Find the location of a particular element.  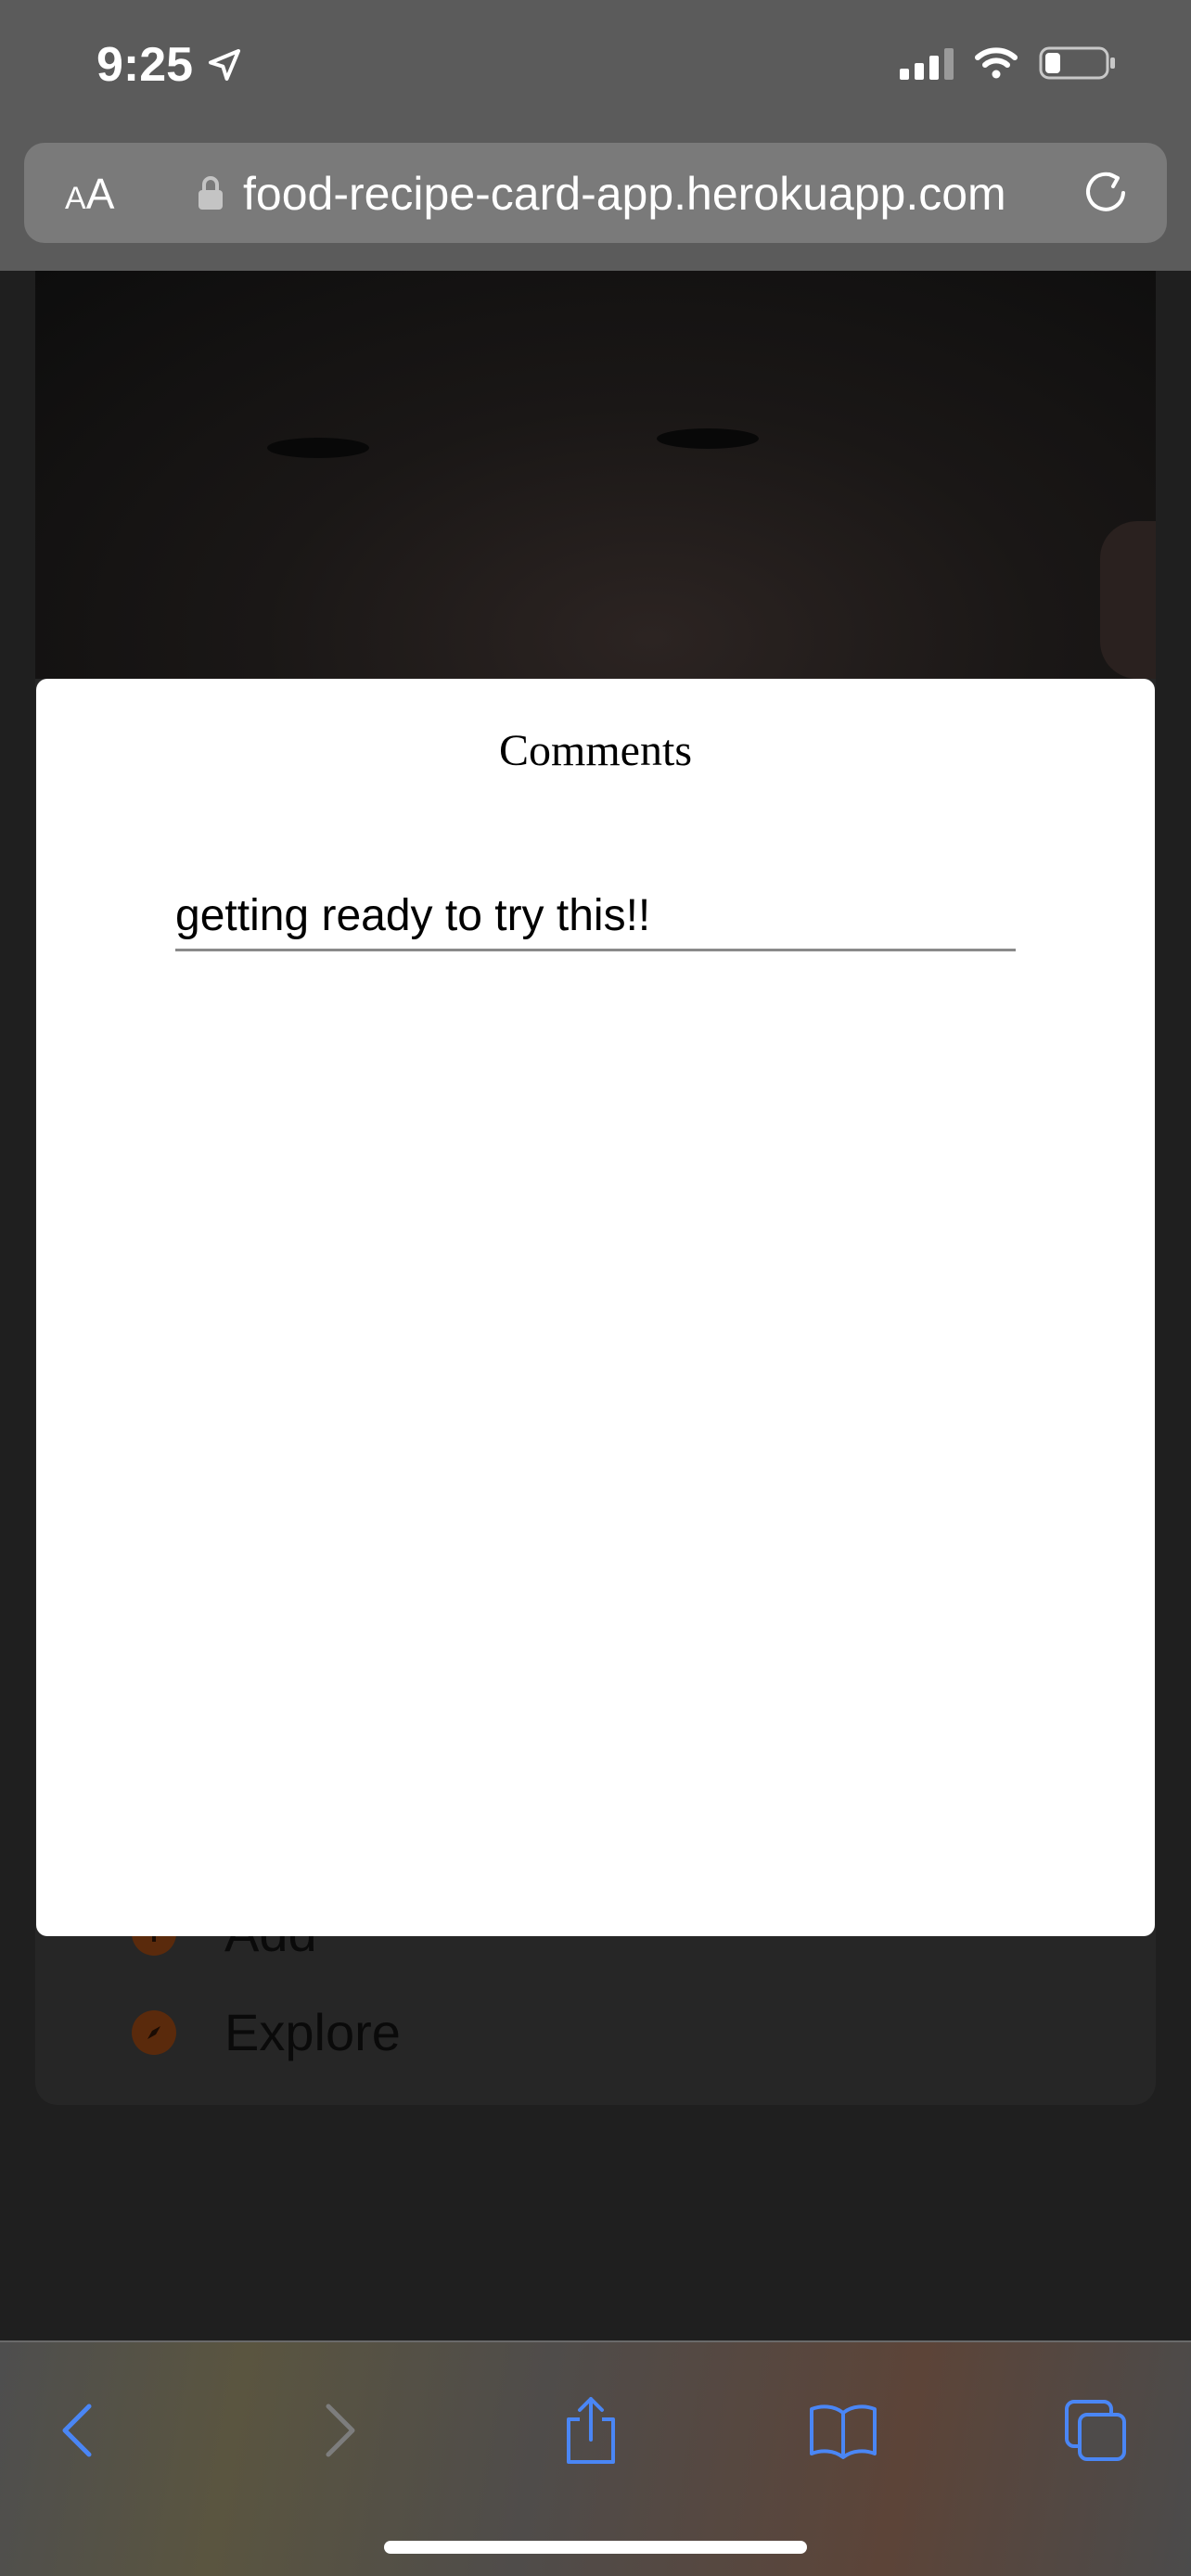

tabs-icon is located at coordinates (1095, 2431).